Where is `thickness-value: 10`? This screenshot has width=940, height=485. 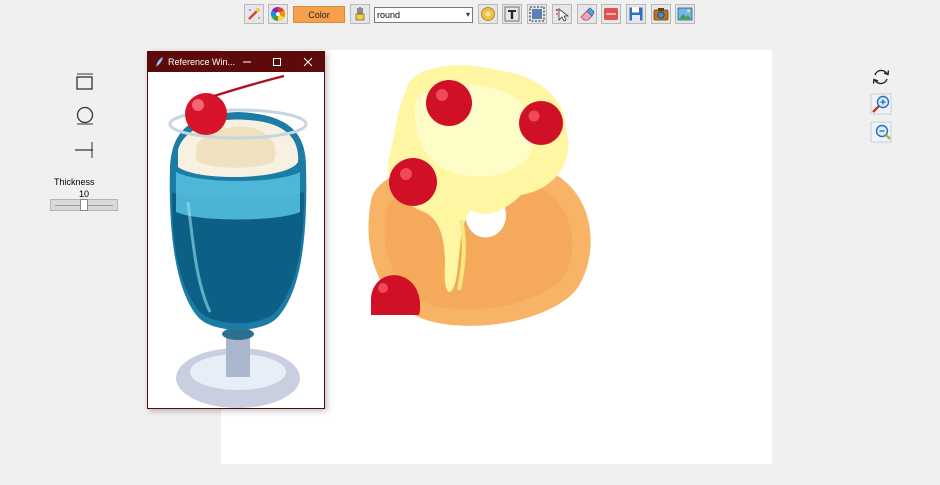
thickness-value: 10 is located at coordinates (84, 194).